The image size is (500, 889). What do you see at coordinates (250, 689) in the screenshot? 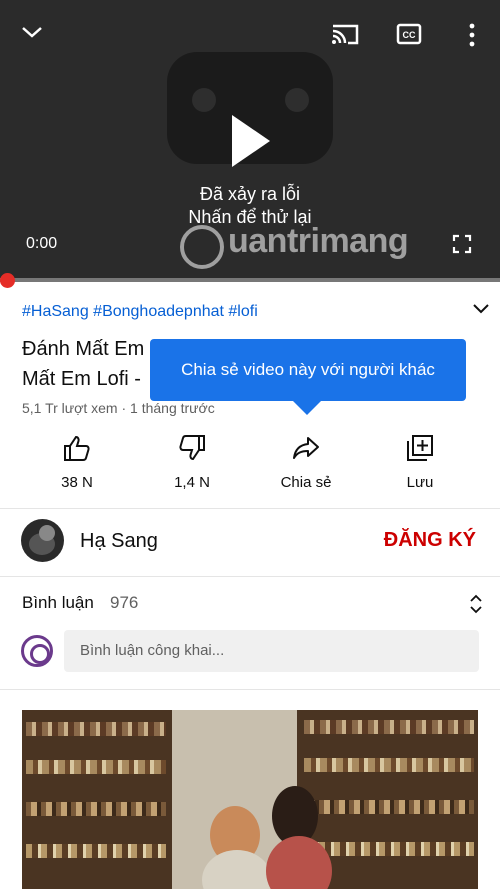
I see `divider` at bounding box center [250, 689].